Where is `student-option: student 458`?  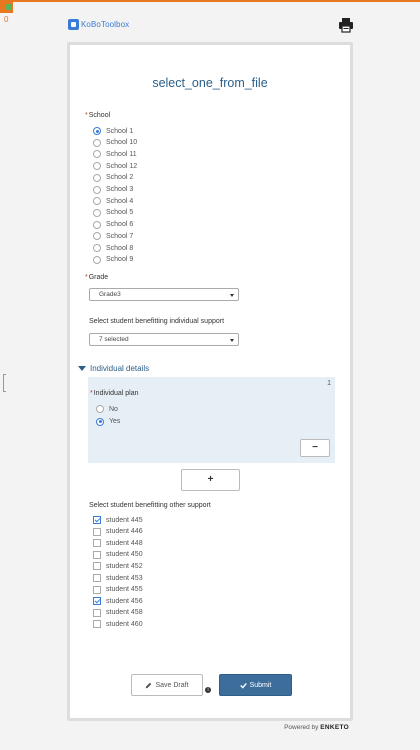 student-option: student 458 is located at coordinates (118, 613).